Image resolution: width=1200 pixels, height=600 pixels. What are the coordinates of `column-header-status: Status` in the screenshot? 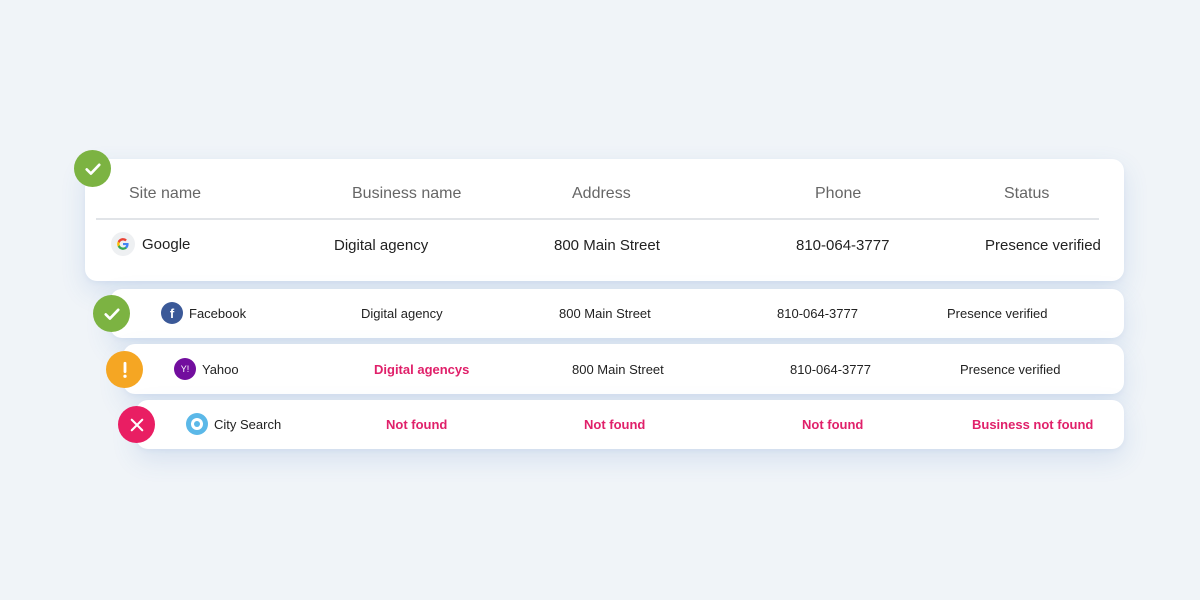 It's located at (1027, 193).